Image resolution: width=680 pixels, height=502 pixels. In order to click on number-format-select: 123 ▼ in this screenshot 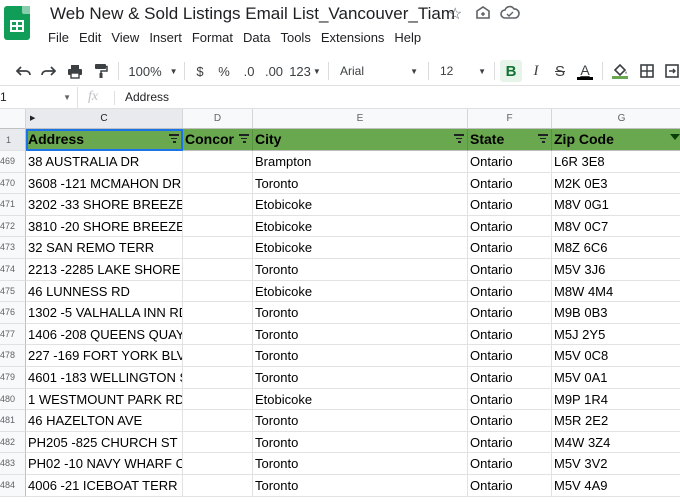, I will do `click(305, 71)`.